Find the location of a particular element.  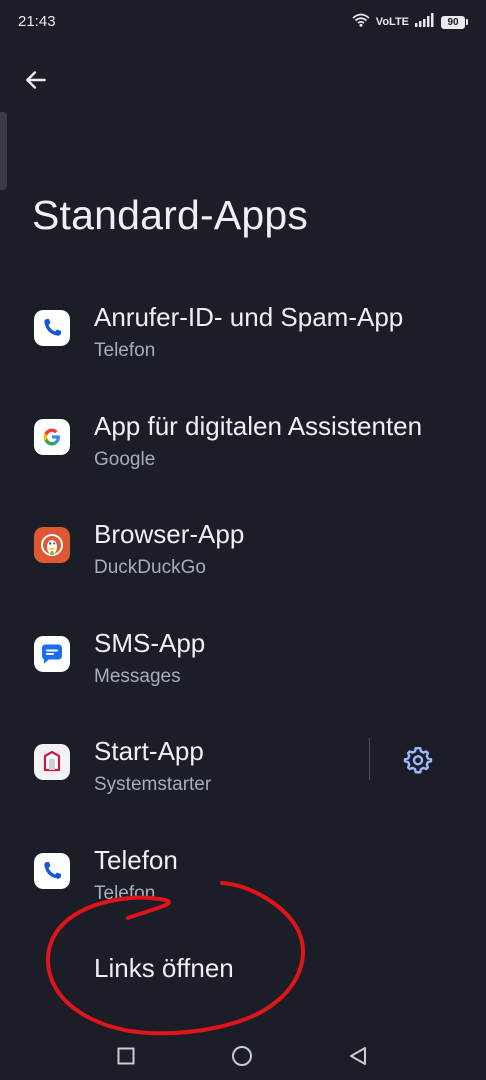

list-item-phone: Telefon Telefon is located at coordinates (243, 877).